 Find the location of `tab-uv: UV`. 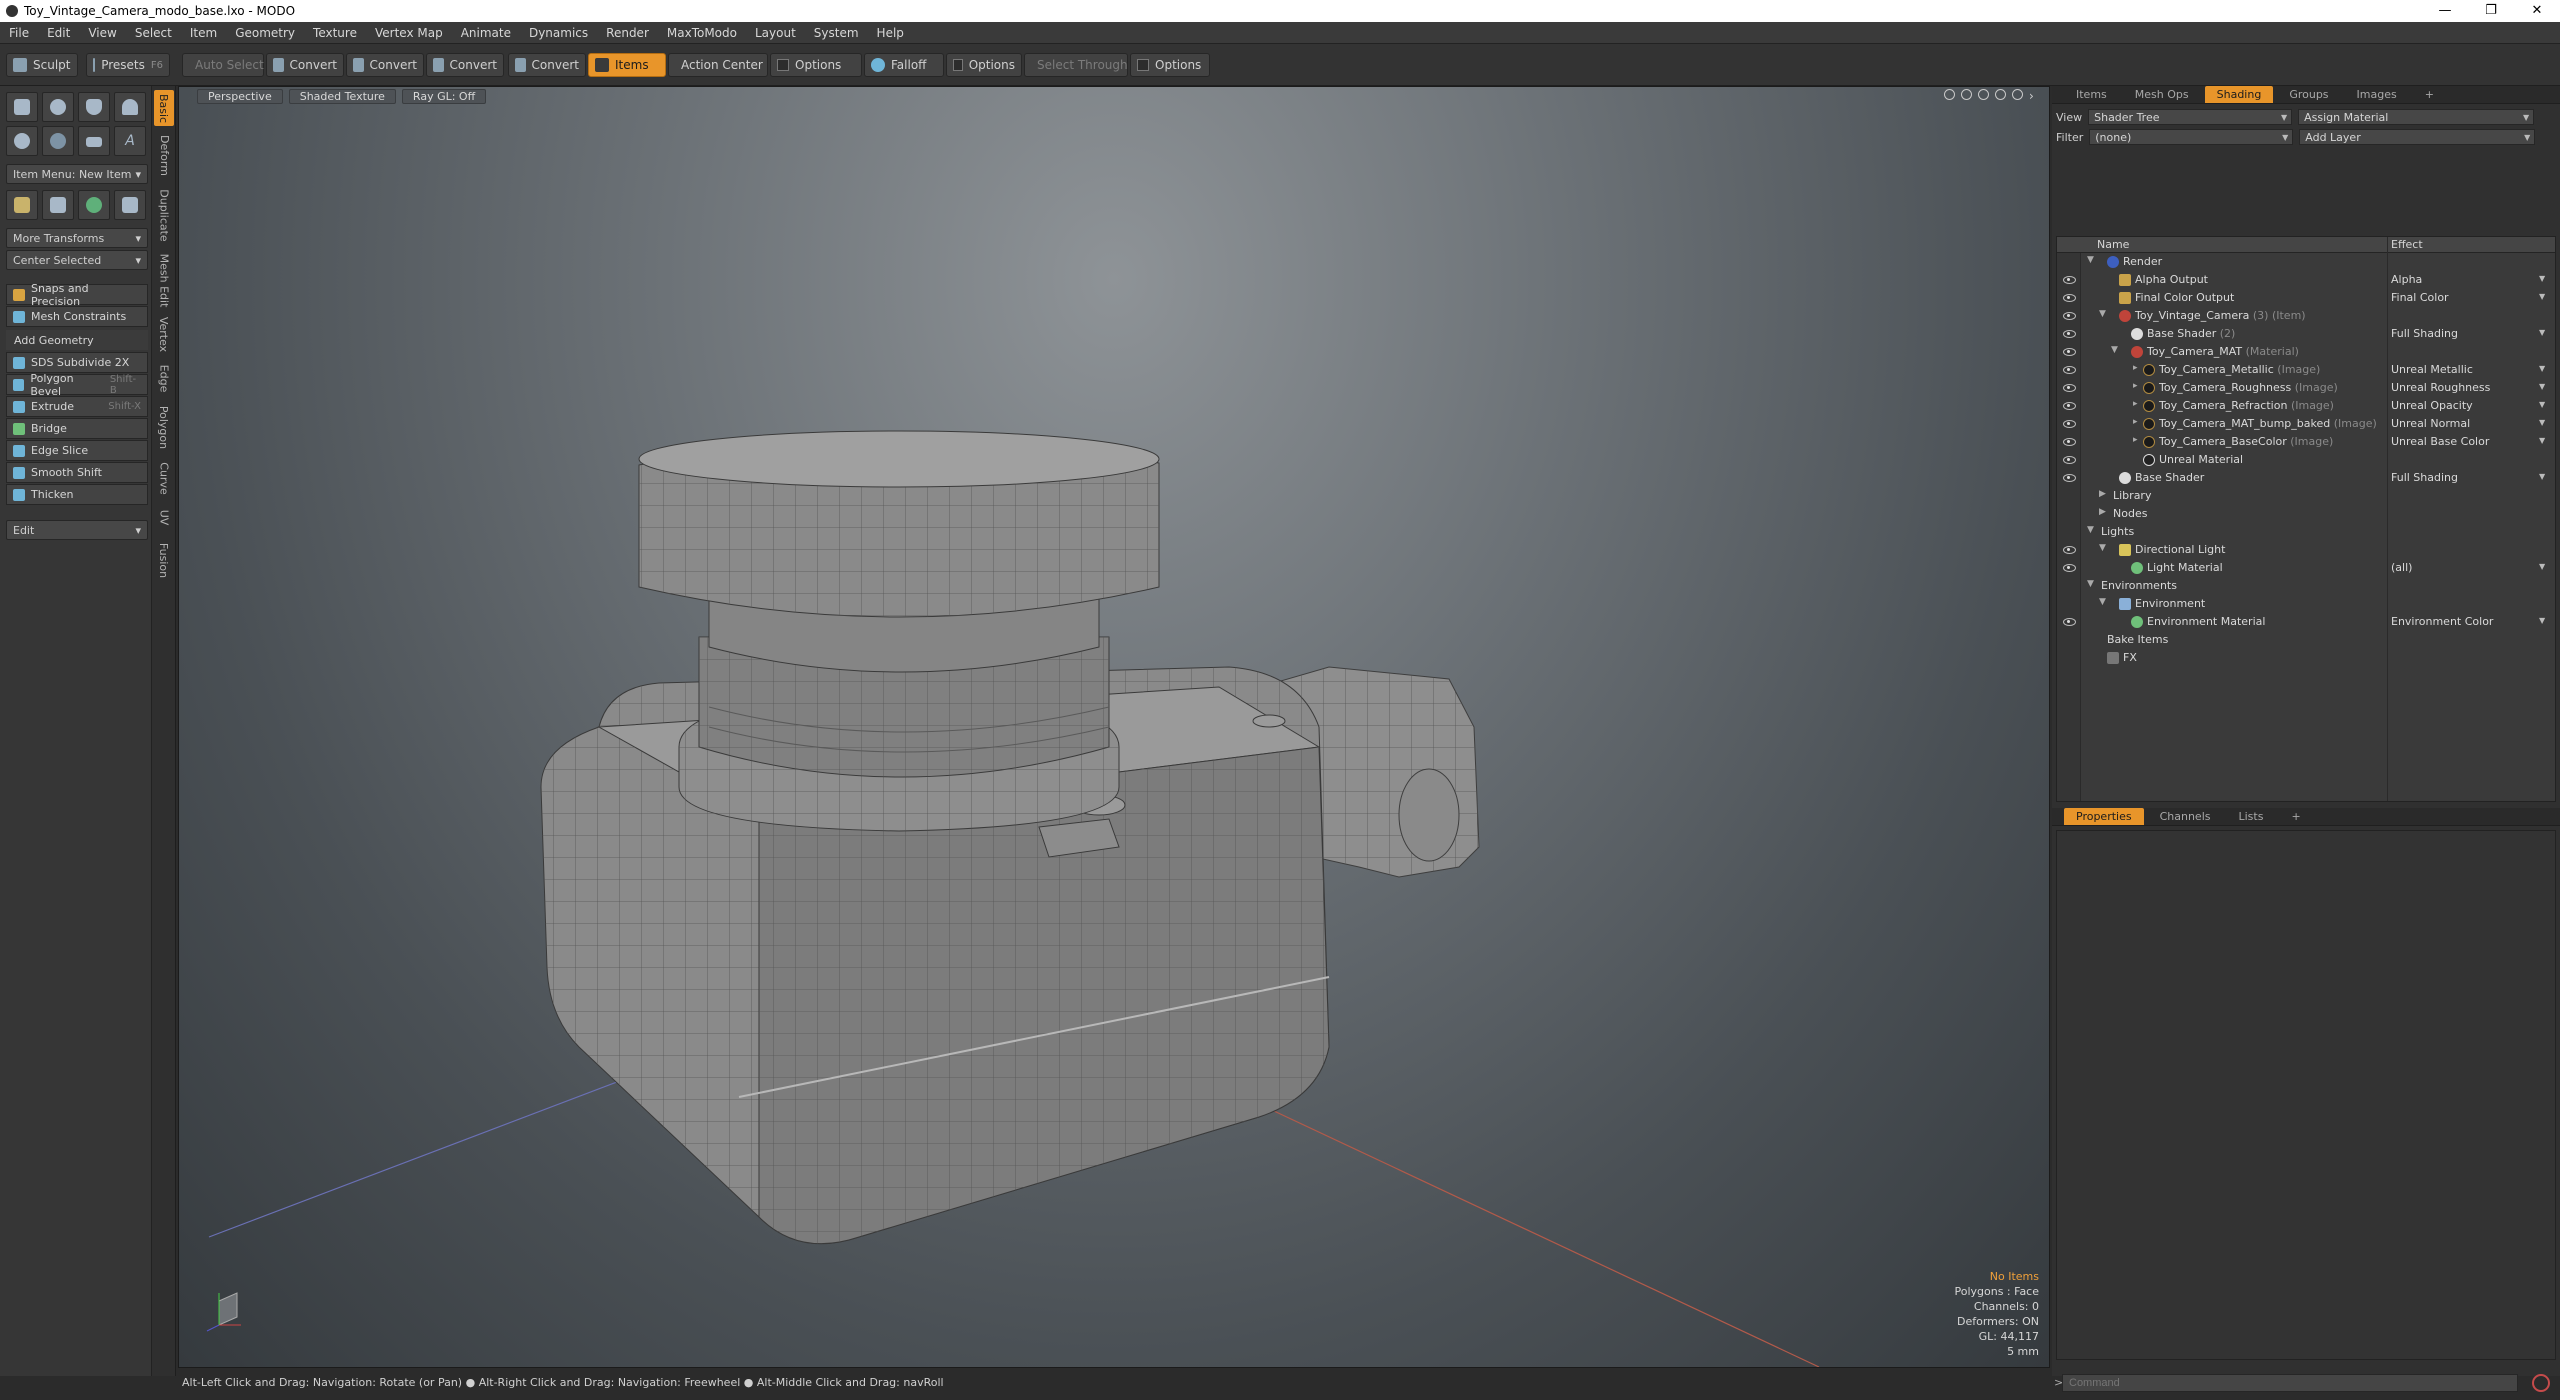

tab-uv: UV is located at coordinates (164, 517).